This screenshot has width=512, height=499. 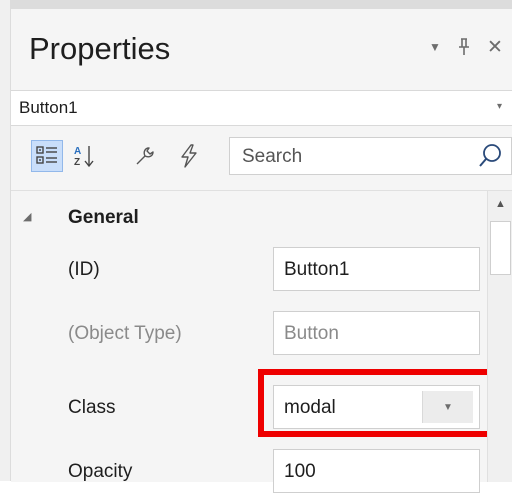 I want to click on wrench-icon, so click(x=145, y=156).